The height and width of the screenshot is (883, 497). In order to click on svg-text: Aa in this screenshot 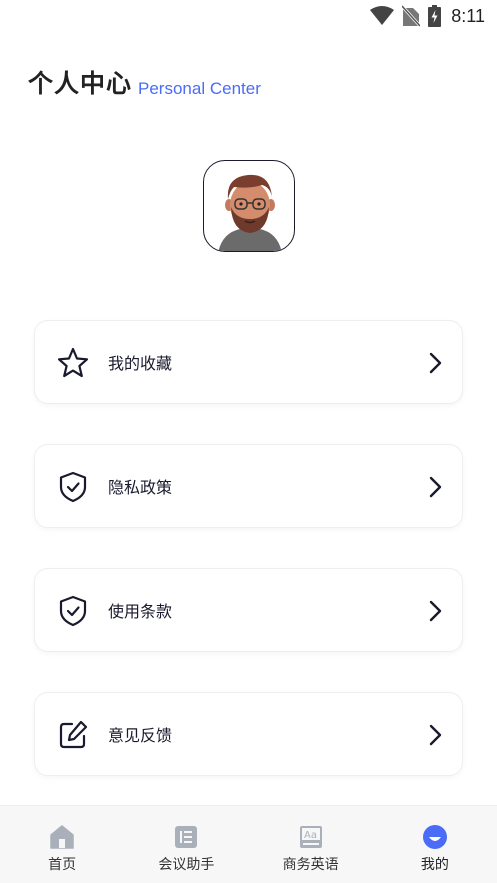, I will do `click(310, 835)`.